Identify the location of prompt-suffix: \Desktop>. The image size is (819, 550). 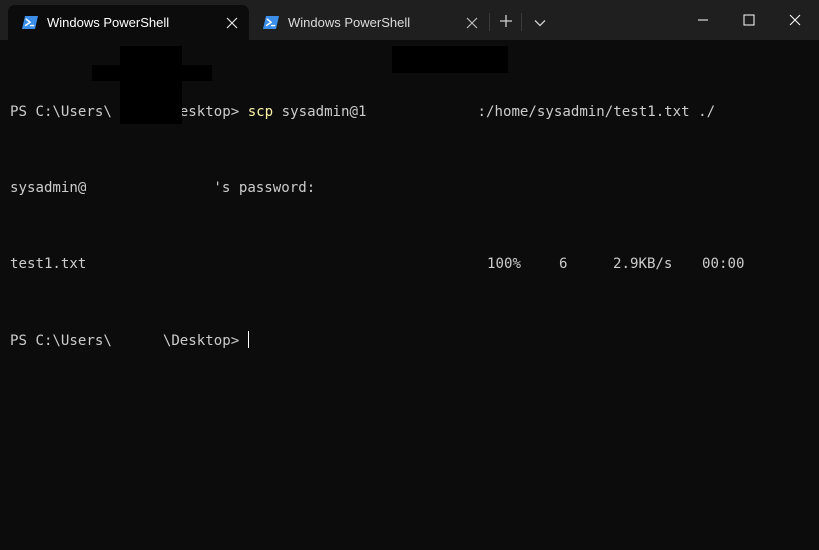
(205, 341).